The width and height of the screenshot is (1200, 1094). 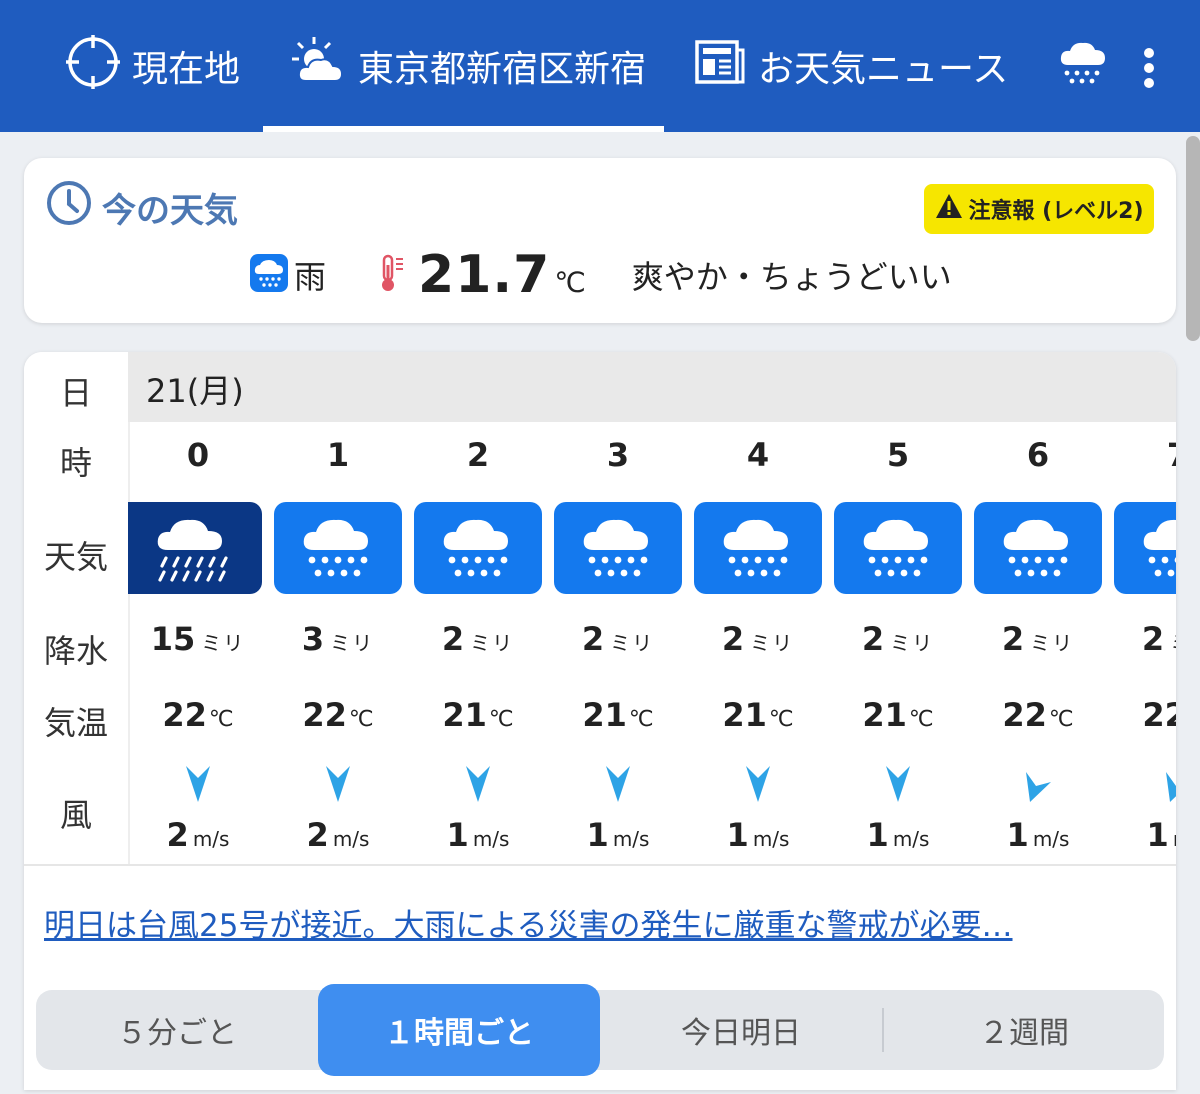 I want to click on hour-column: 1 3 ミリ 22℃ 2 m/s, so click(x=338, y=643).